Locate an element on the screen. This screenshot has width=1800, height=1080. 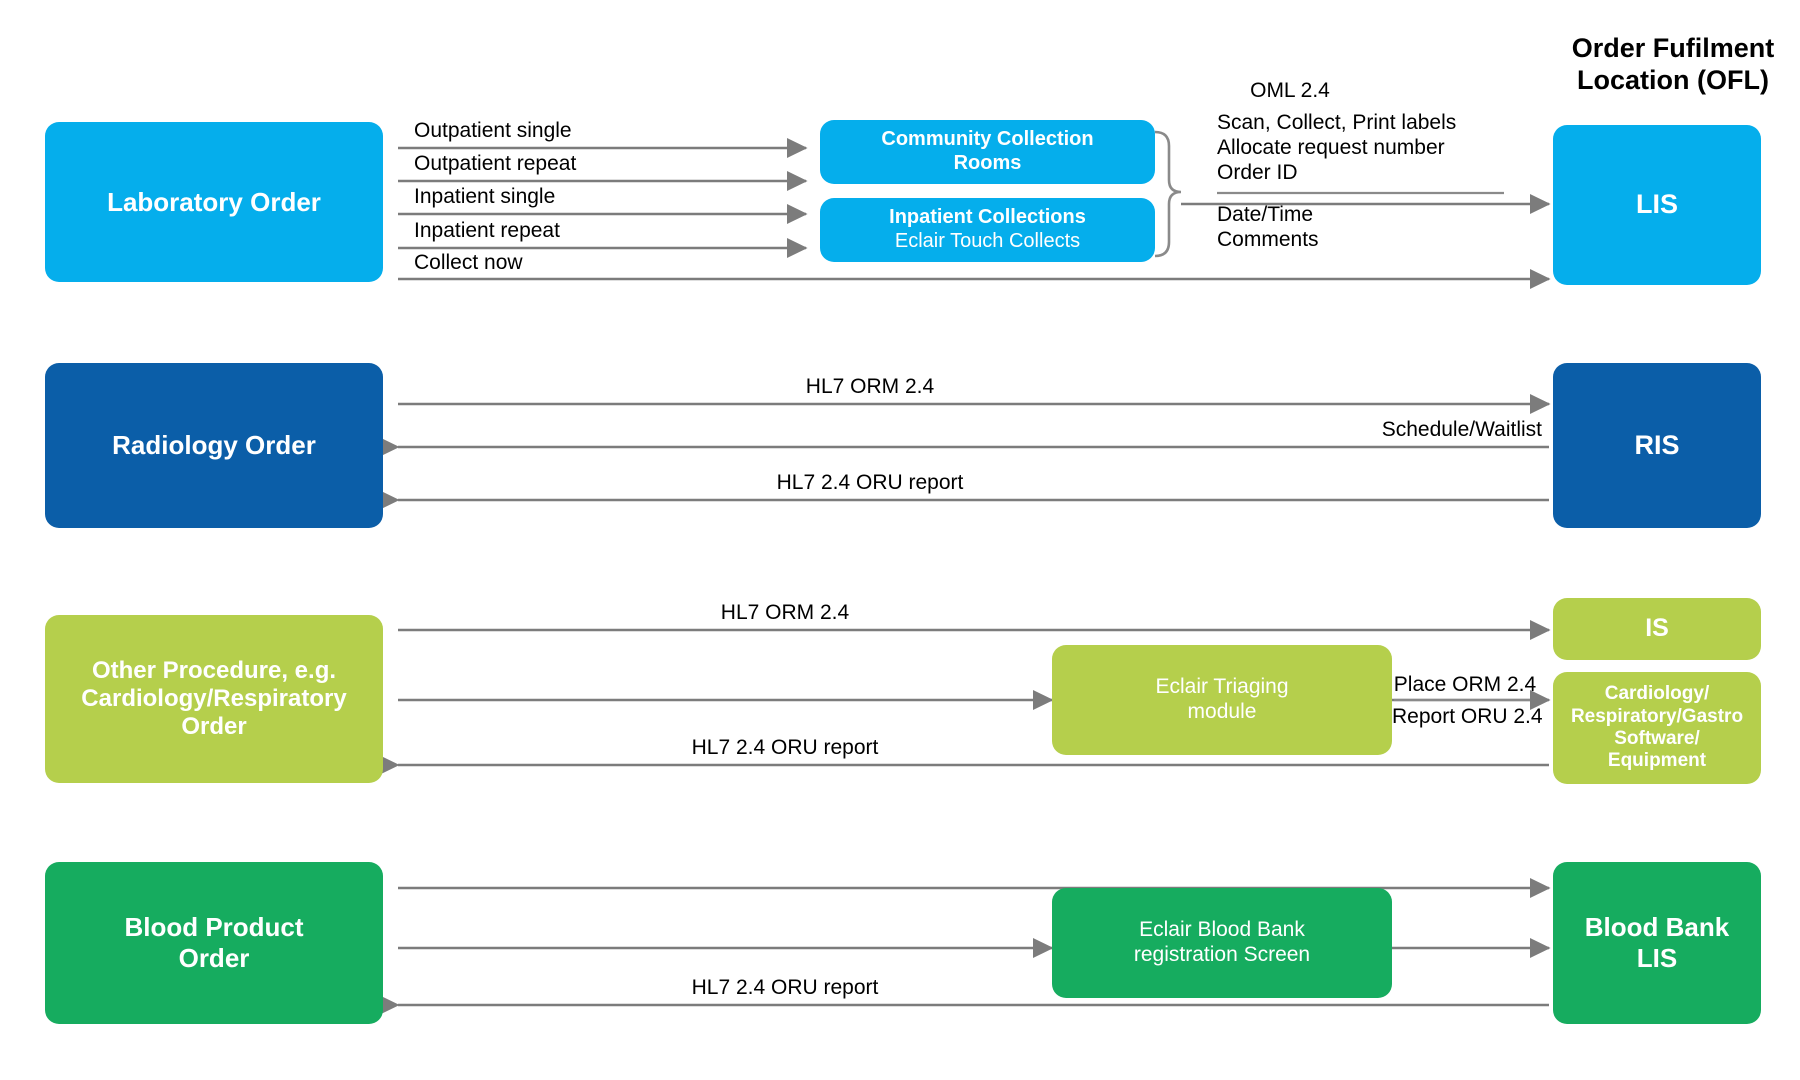
blood-bank-lis-line2: LIS is located at coordinates (1657, 958).